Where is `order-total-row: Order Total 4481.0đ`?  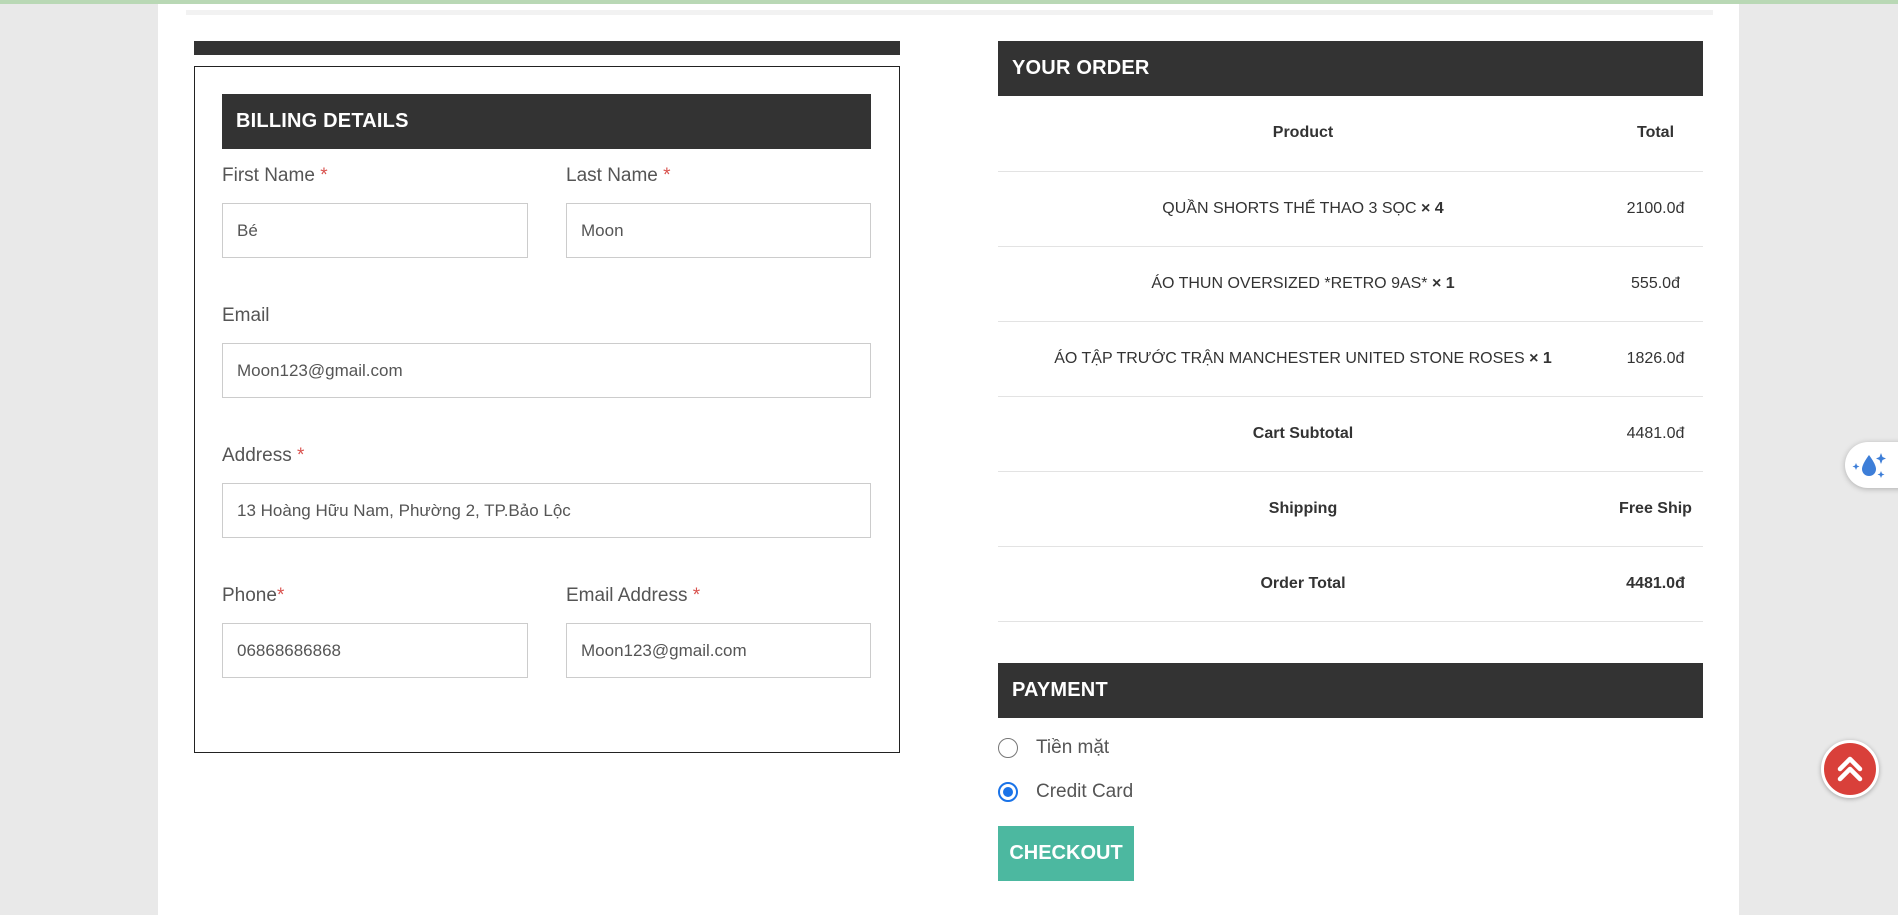 order-total-row: Order Total 4481.0đ is located at coordinates (1350, 584).